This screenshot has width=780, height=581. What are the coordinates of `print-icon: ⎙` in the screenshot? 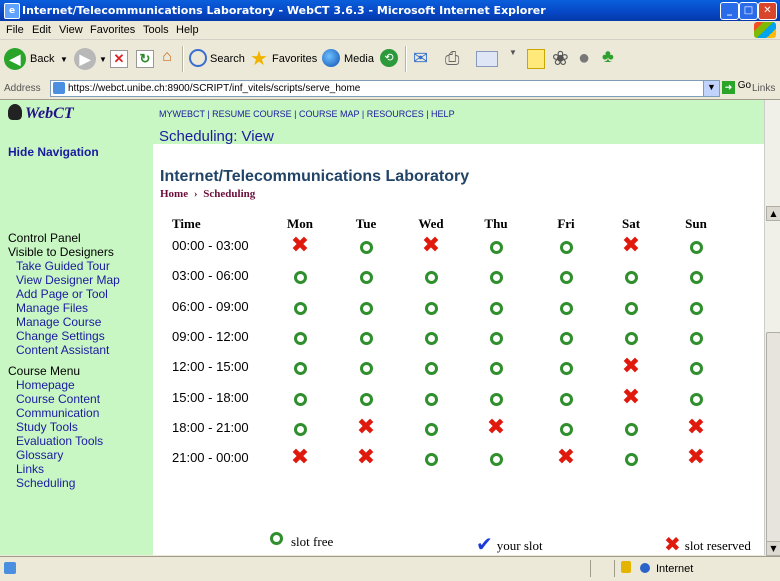 It's located at (452, 58).